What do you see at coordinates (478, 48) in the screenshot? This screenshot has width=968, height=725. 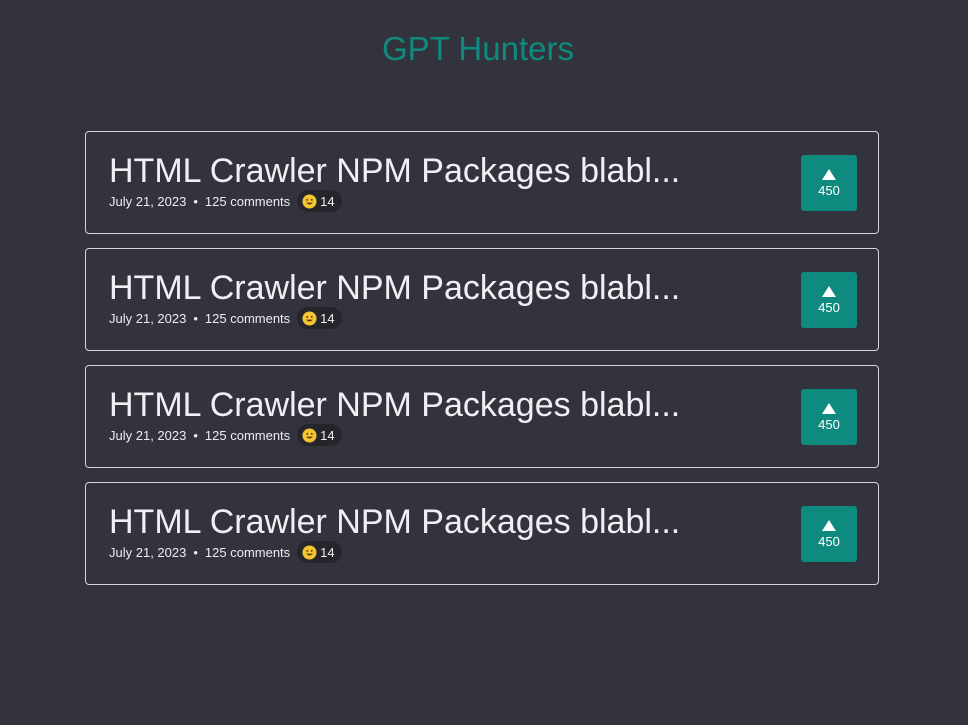 I see `page-title: GPT Hunters` at bounding box center [478, 48].